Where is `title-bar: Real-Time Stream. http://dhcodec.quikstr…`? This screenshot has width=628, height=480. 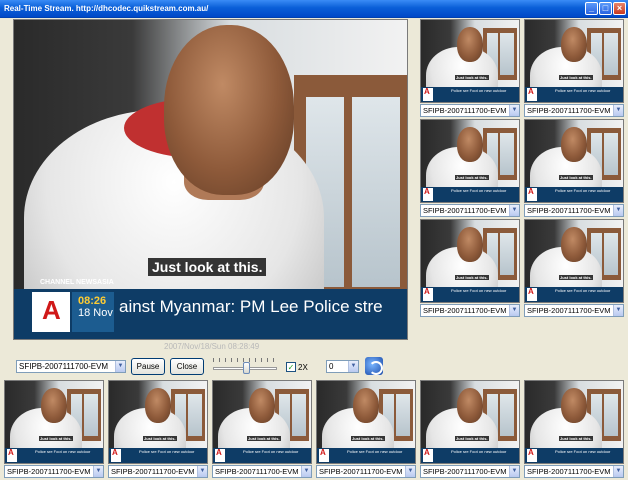 title-bar: Real-Time Stream. http://dhcodec.quikstr… is located at coordinates (314, 9).